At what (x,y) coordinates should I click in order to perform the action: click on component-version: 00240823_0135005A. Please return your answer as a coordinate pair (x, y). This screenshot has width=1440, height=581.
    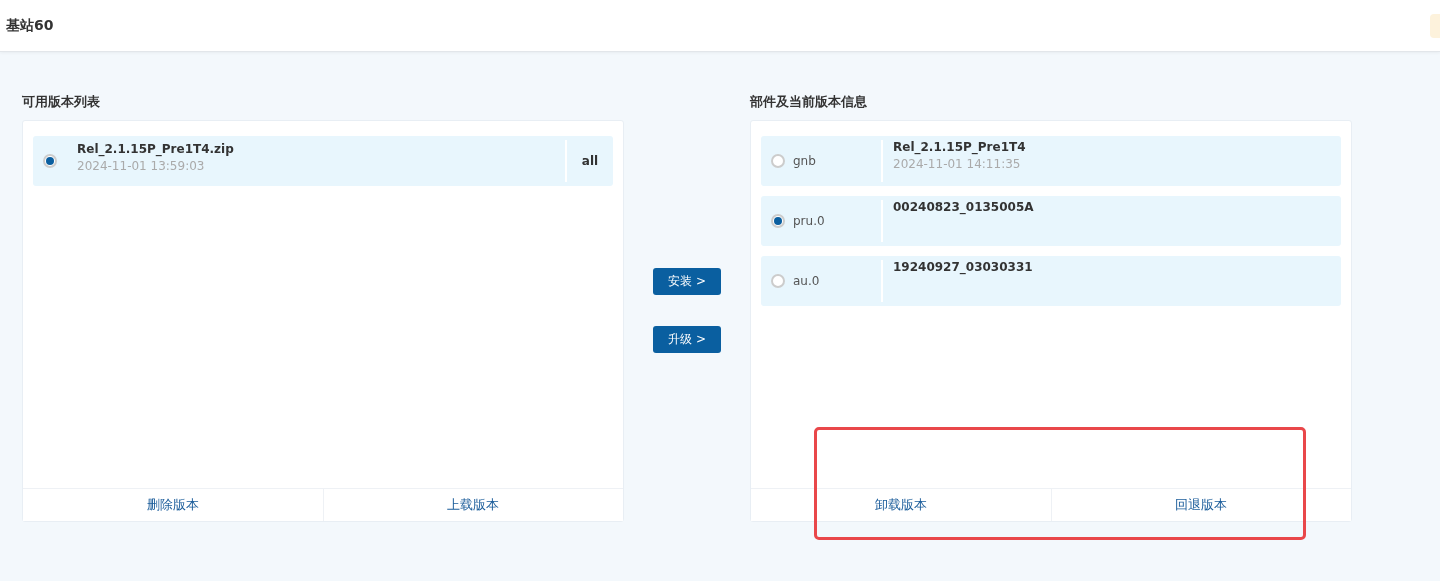
    Looking at the image, I should click on (964, 207).